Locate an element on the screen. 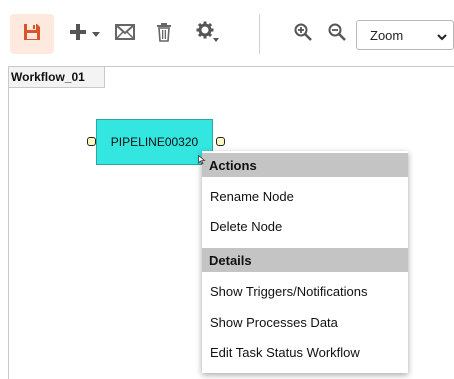 The image size is (454, 379). zoom-out-icon is located at coordinates (337, 34).